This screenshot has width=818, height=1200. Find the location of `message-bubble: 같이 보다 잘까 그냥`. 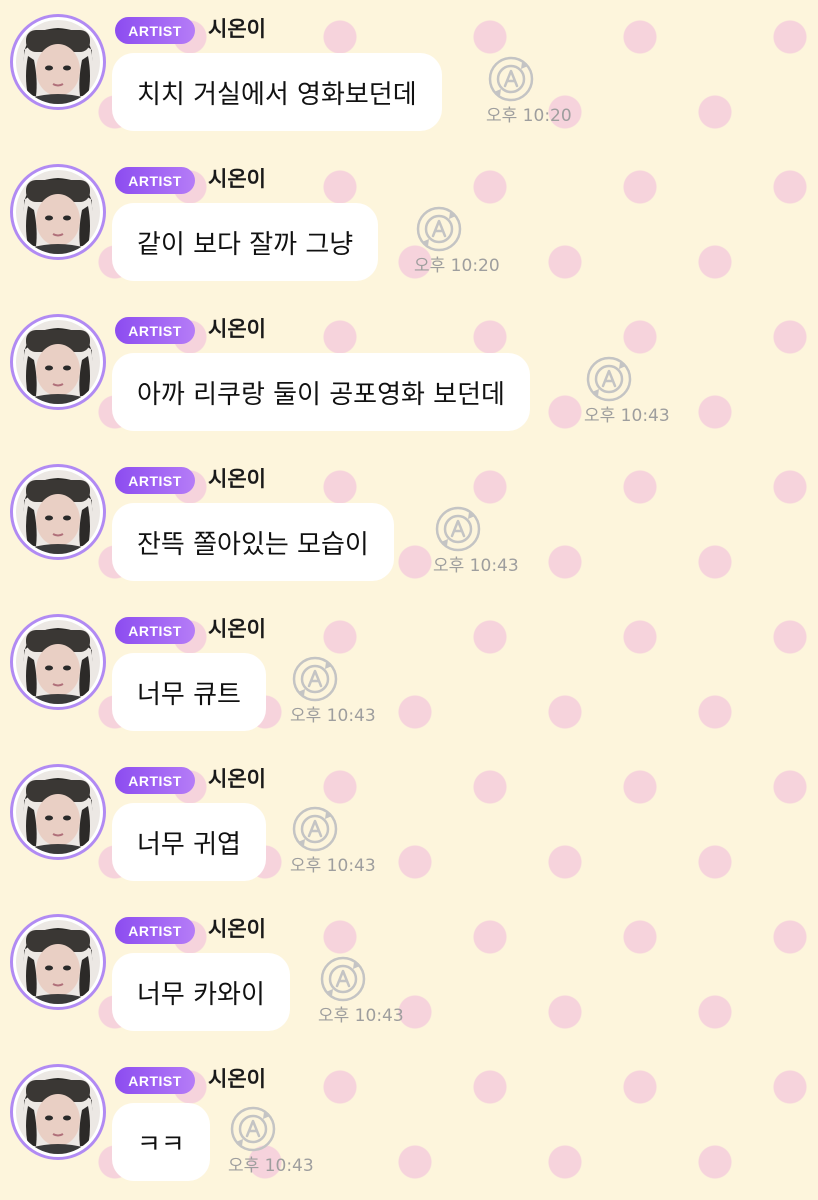

message-bubble: 같이 보다 잘까 그냥 is located at coordinates (245, 242).